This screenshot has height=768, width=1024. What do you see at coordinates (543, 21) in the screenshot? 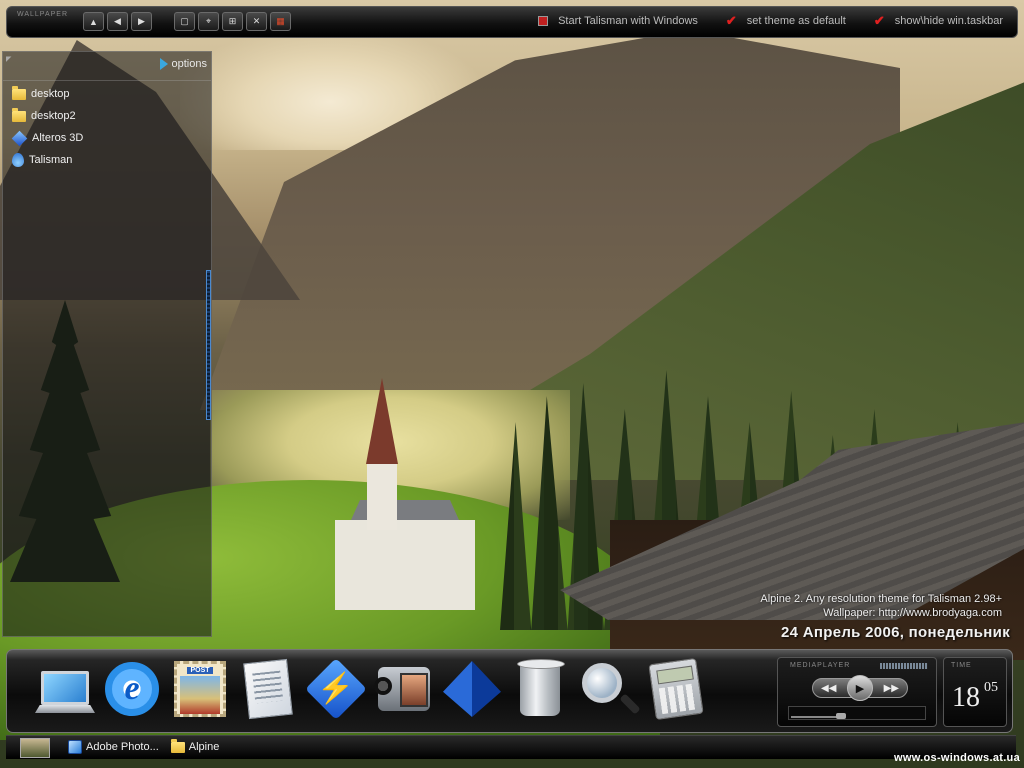
I see `checkbox-icon` at bounding box center [543, 21].